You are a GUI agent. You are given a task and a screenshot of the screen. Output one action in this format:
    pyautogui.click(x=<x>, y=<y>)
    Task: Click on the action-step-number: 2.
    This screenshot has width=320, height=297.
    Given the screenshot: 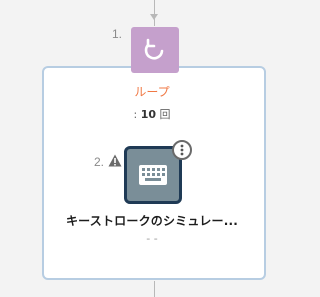 What is the action you would take?
    pyautogui.click(x=99, y=162)
    